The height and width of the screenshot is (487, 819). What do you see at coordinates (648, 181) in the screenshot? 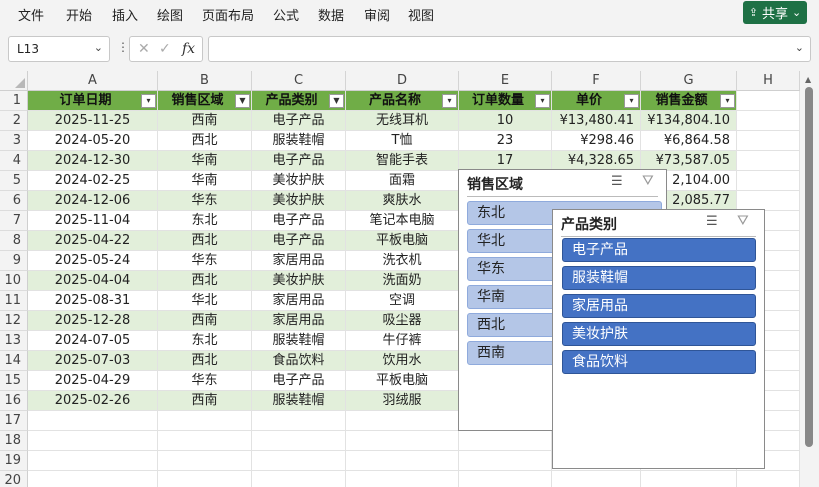
I see `clear-filter-icon: ⛛` at bounding box center [648, 181].